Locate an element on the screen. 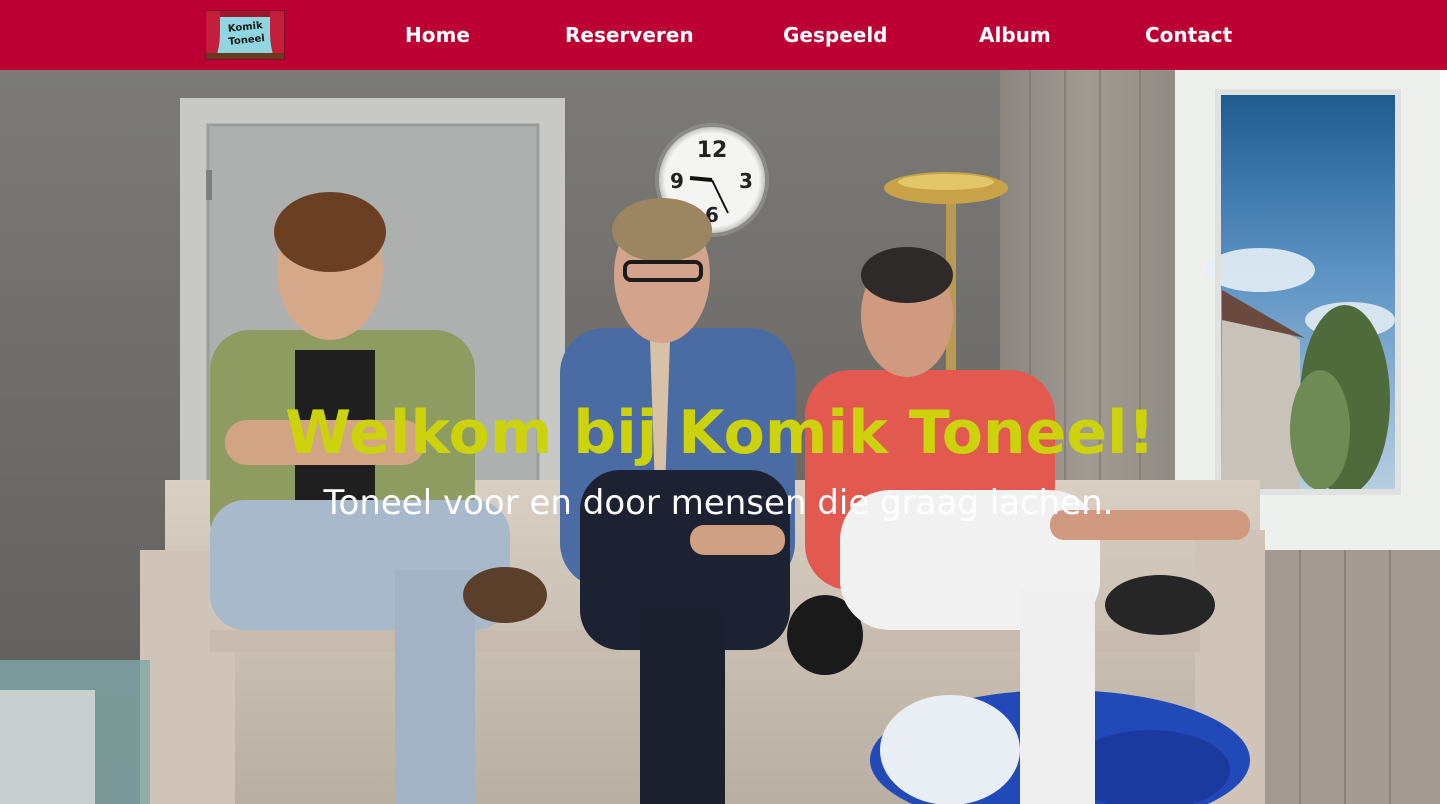 This screenshot has height=804, width=1447. logo-stage-floor is located at coordinates (245, 56).